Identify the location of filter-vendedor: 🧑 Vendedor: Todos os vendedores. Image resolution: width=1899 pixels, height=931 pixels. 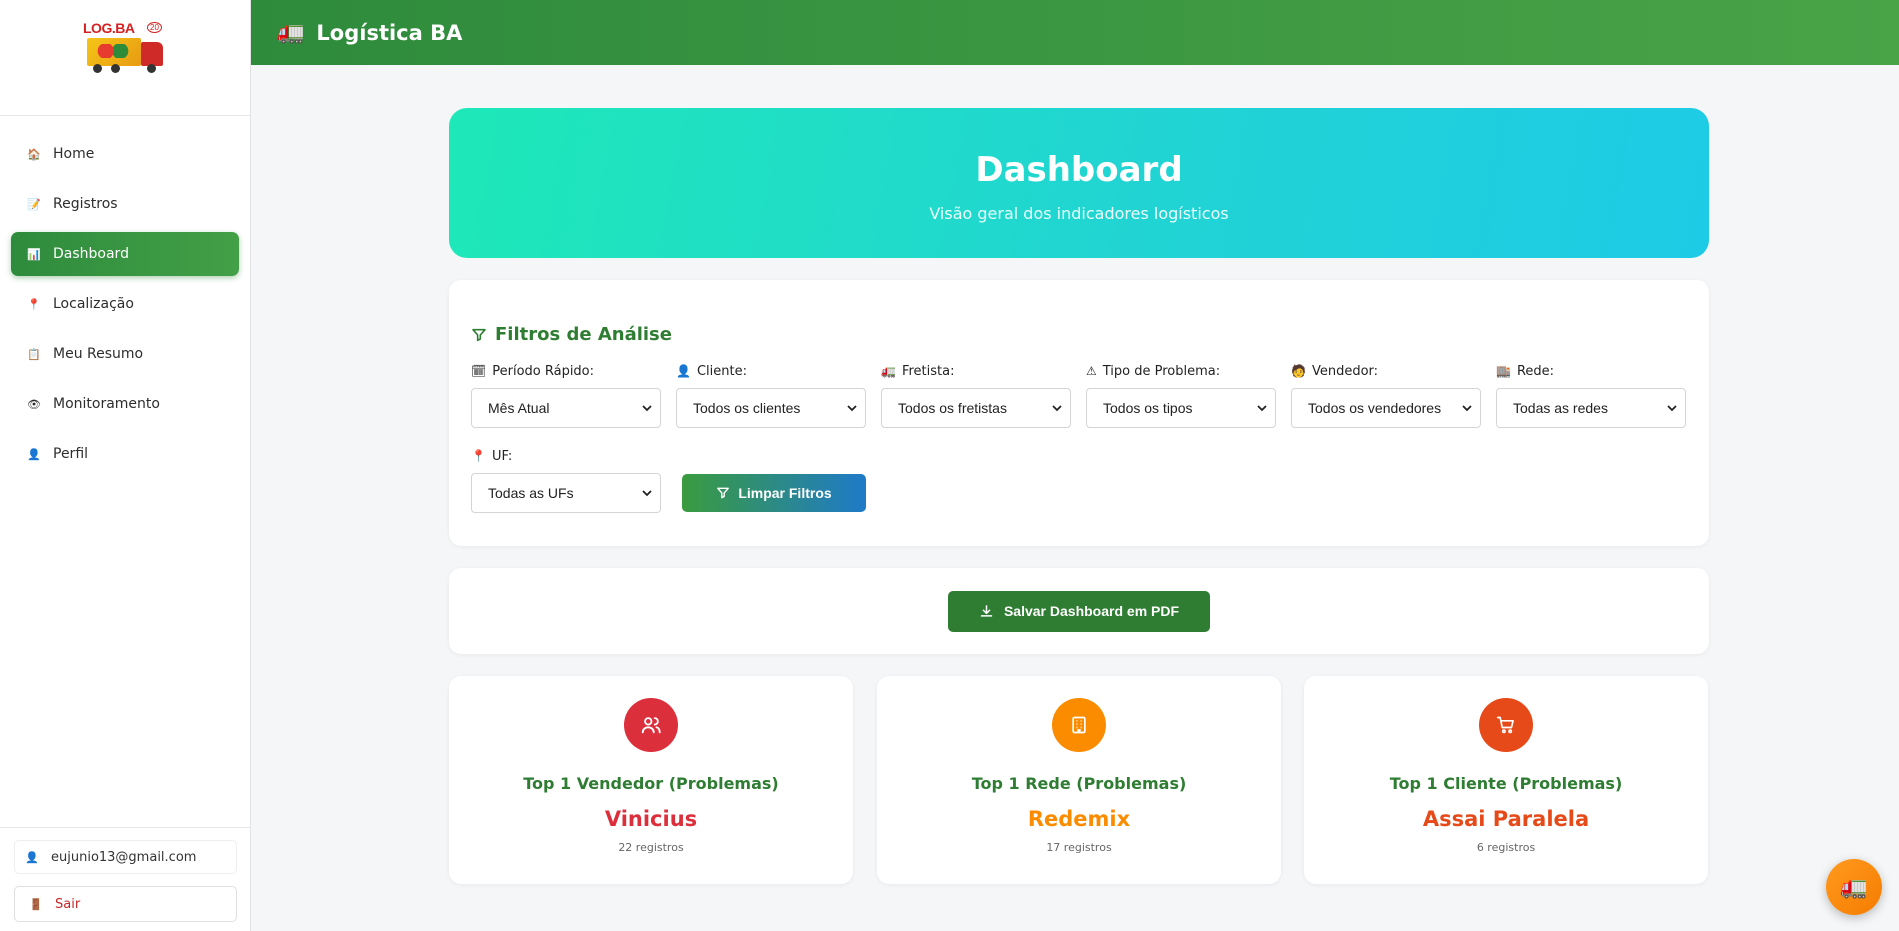
(1386, 394).